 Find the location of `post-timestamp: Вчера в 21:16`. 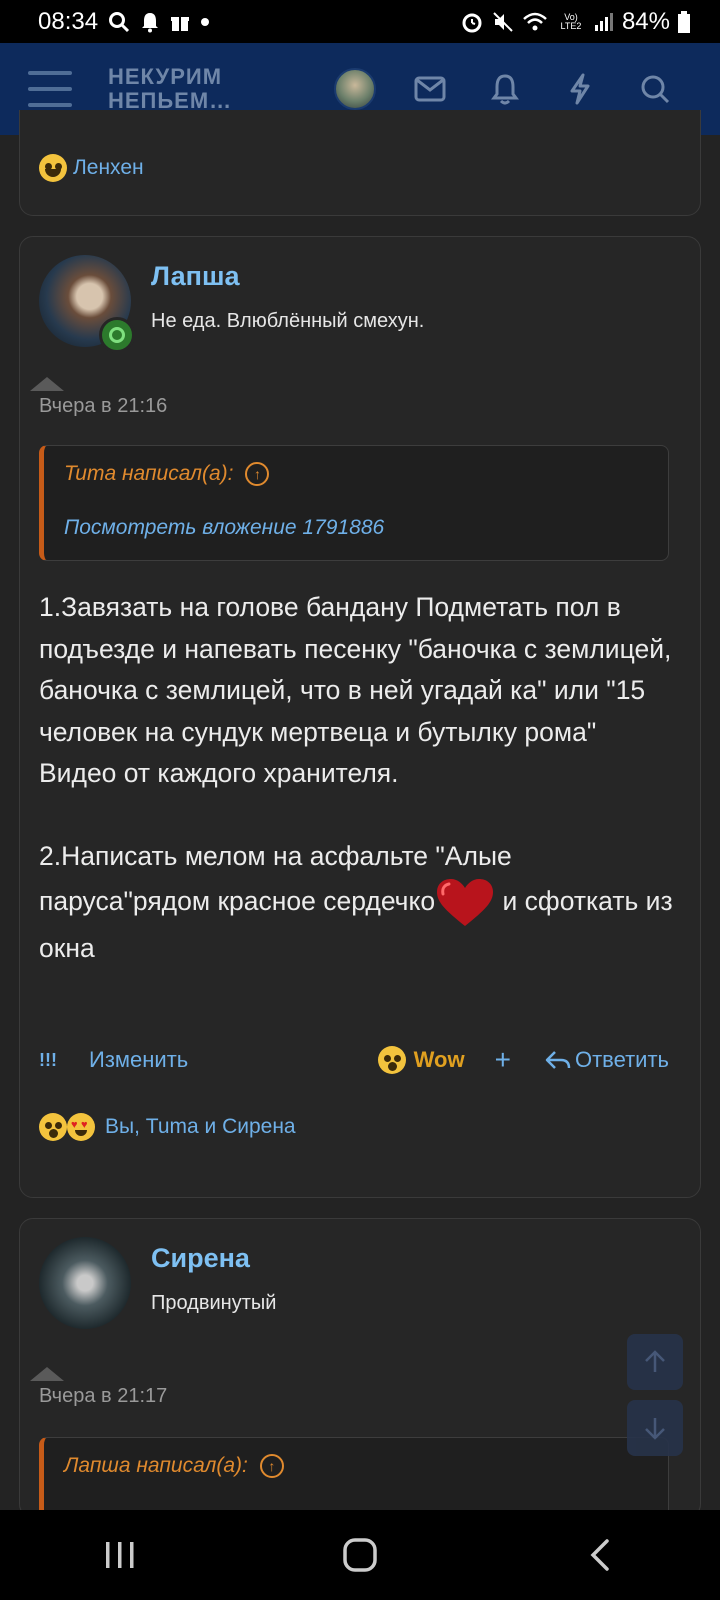

post-timestamp: Вчера в 21:16 is located at coordinates (103, 406).